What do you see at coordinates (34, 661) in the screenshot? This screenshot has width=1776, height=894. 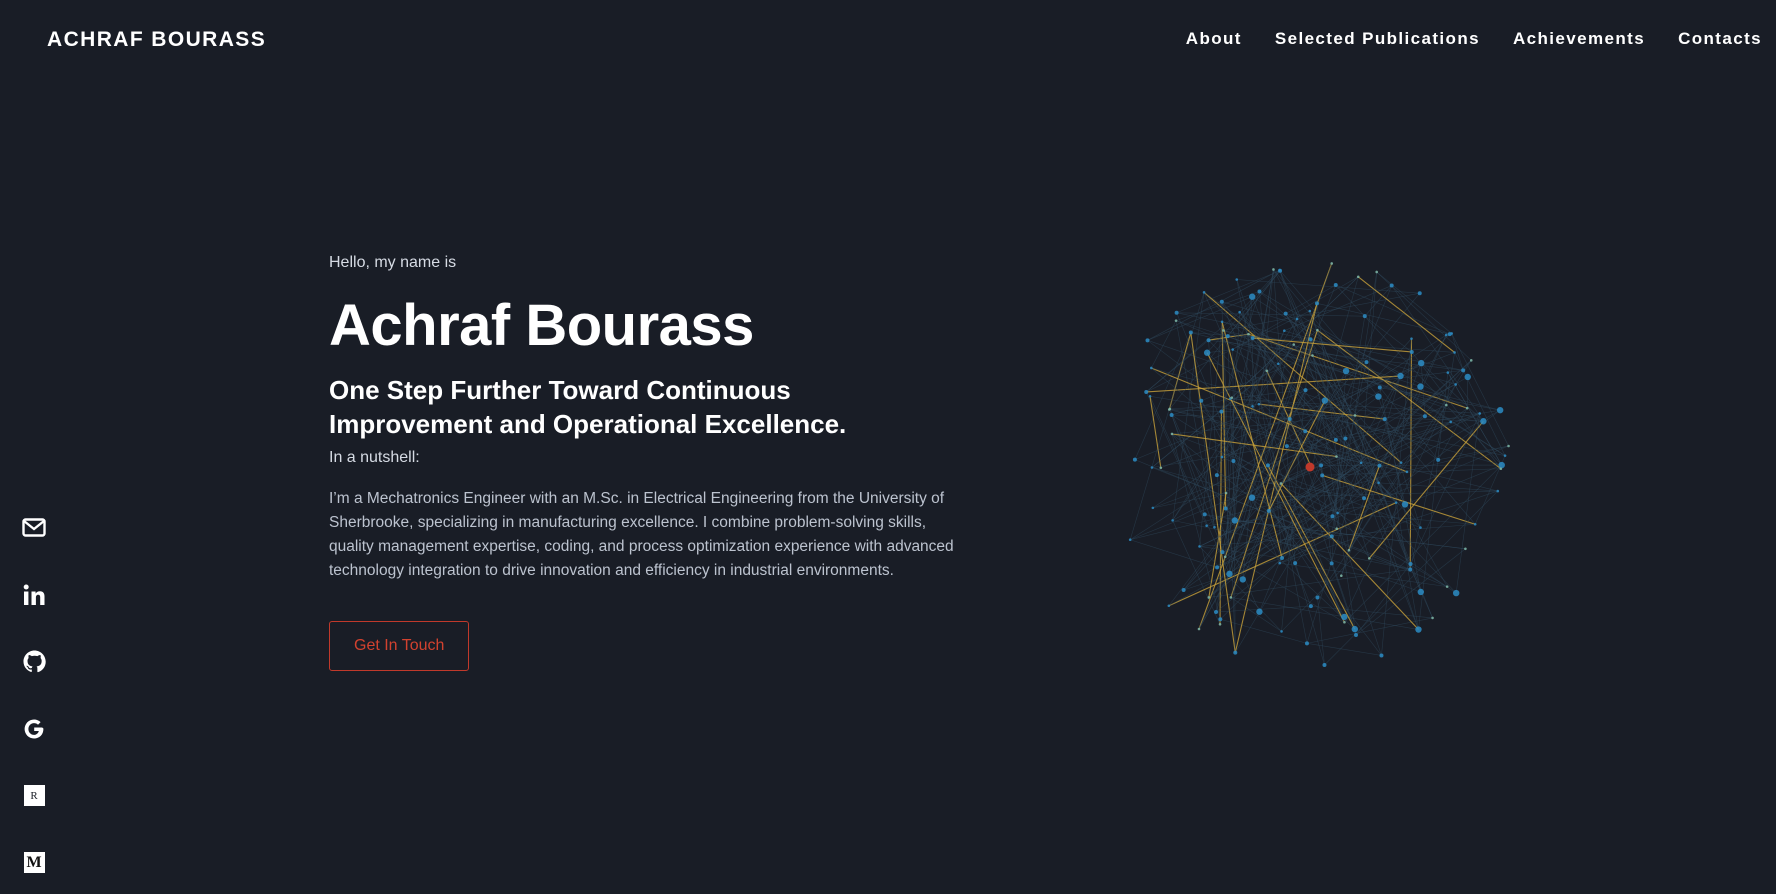 I see `github-icon` at bounding box center [34, 661].